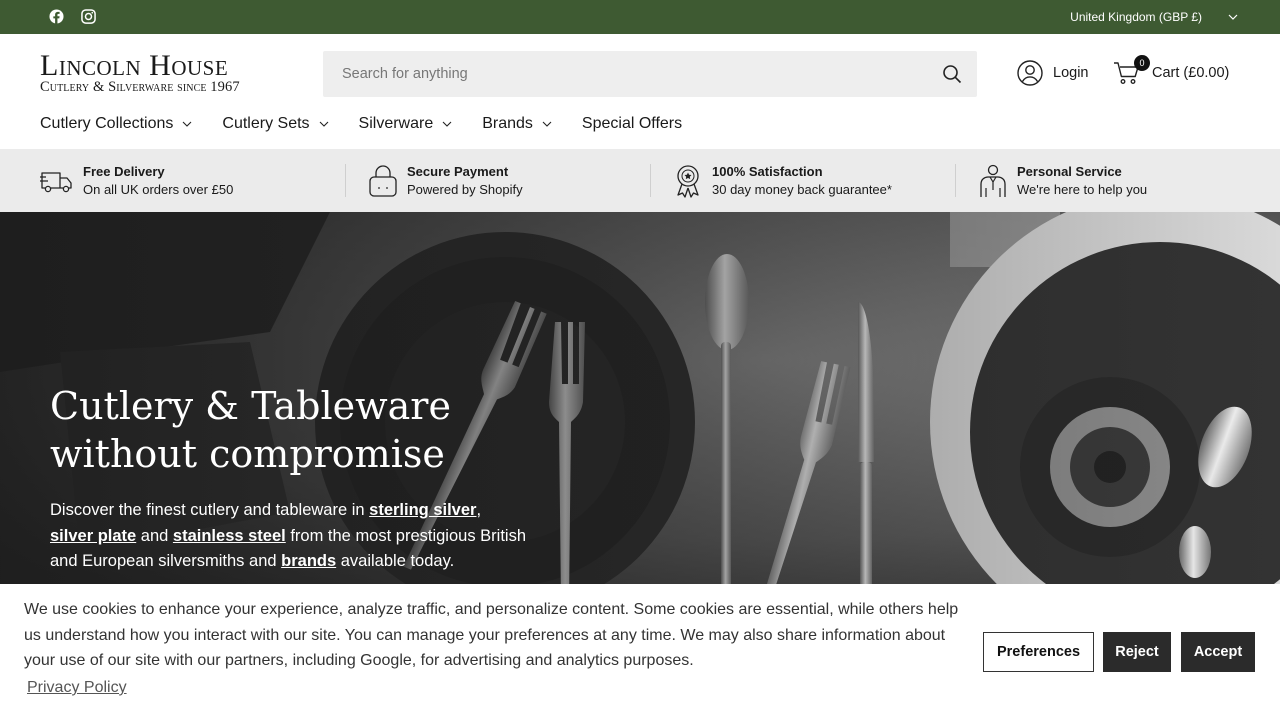 Image resolution: width=1280 pixels, height=720 pixels. I want to click on accept-button: Accept, so click(1218, 652).